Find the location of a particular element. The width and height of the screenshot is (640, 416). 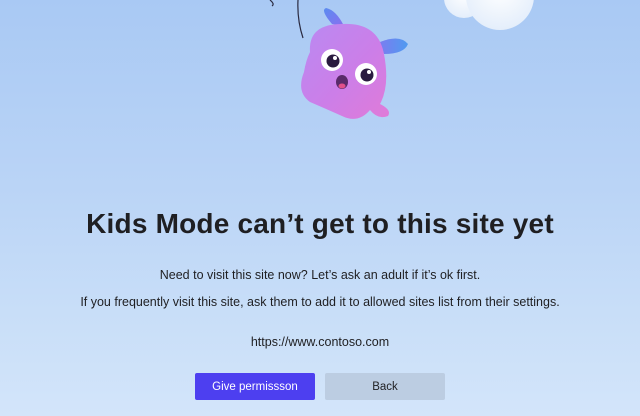

page-title: Kids Mode can’t get to this site yet is located at coordinates (320, 223).